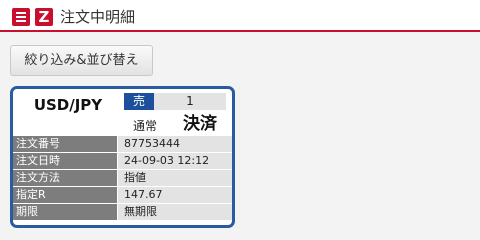 The width and height of the screenshot is (480, 240). What do you see at coordinates (174, 178) in the screenshot?
I see `row-value: 指値` at bounding box center [174, 178].